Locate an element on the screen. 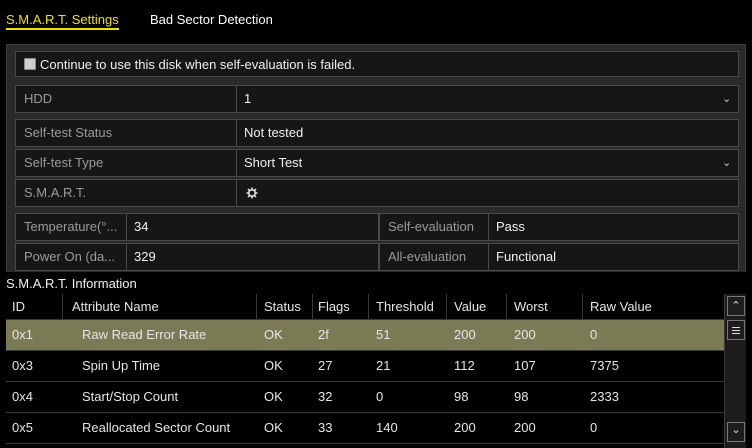 This screenshot has height=448, width=752. table-row: 0x4 Start/Stop Count OK 32 0 98 98 2333 is located at coordinates (365, 397).